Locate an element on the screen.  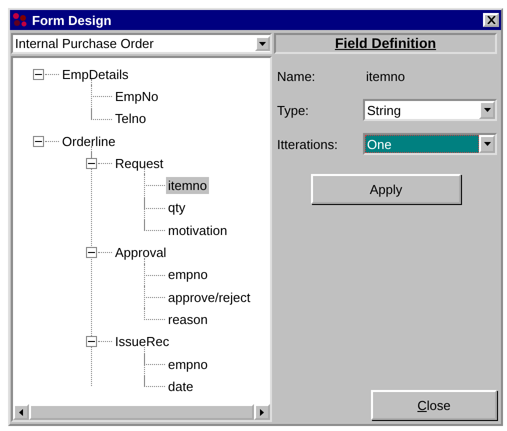
tree-item: date is located at coordinates (181, 386).